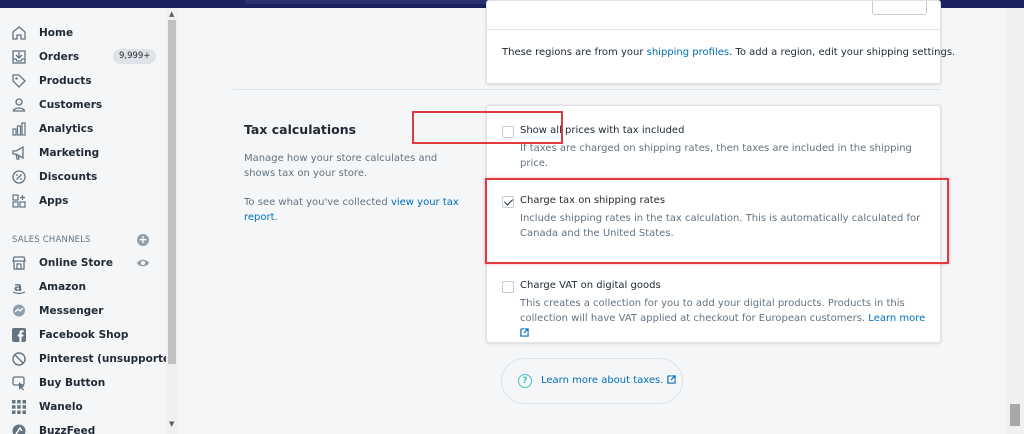  What do you see at coordinates (56, 33) in the screenshot?
I see `sidebar-item-label: Home` at bounding box center [56, 33].